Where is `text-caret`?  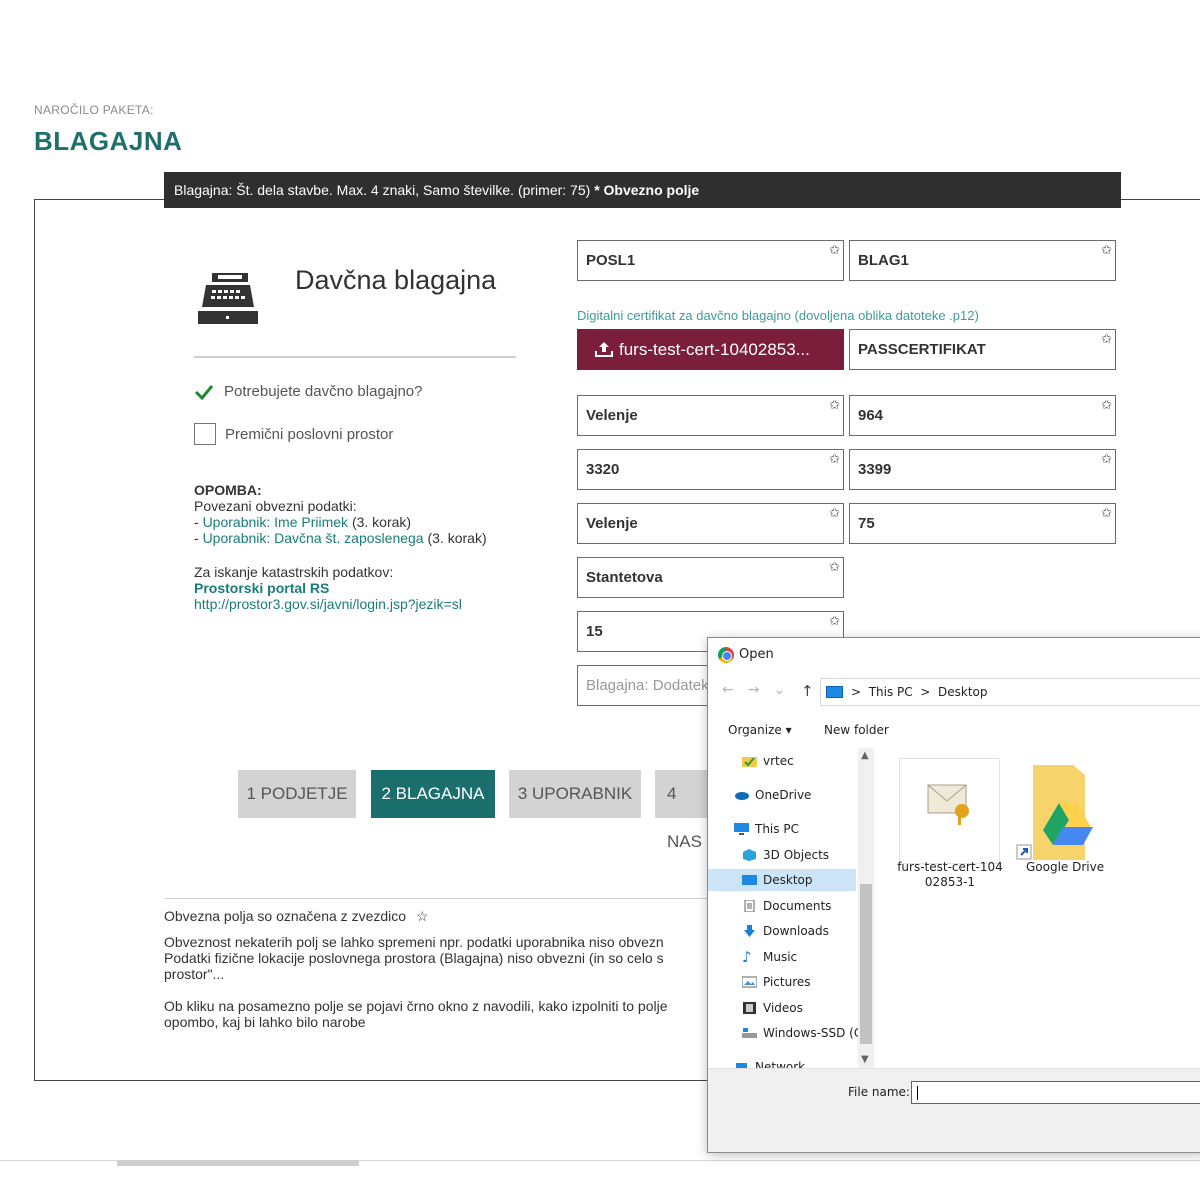 text-caret is located at coordinates (917, 1093).